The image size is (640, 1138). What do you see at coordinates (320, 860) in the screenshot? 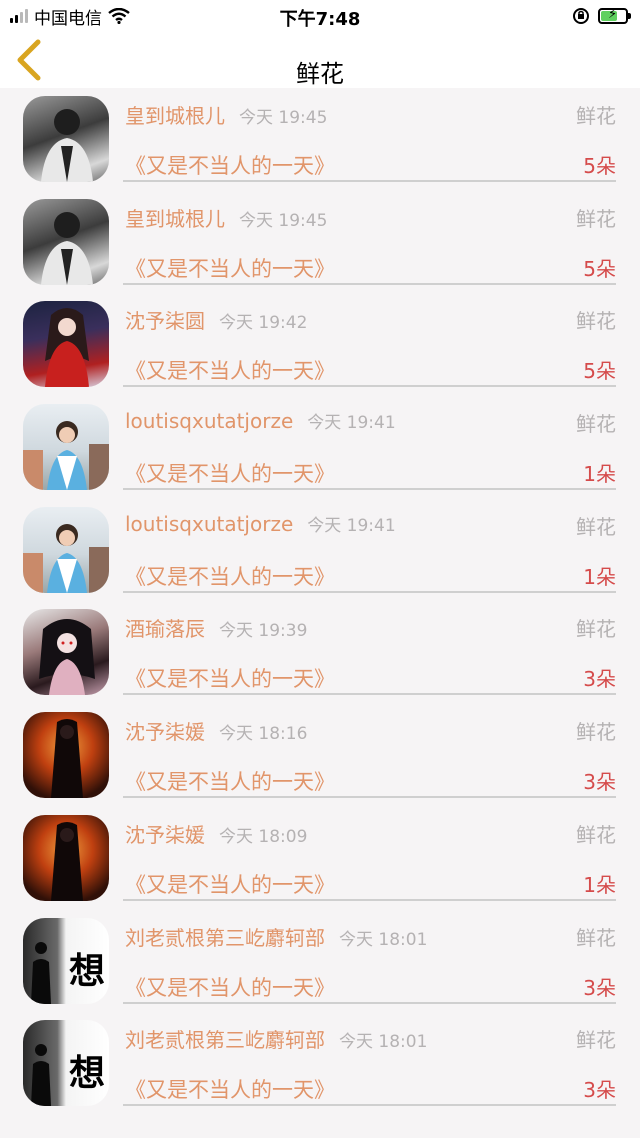
I see `list-item: 沈予柒媛 今天 18:09 鲜花 《又是不当人的一天》 1朵` at bounding box center [320, 860].